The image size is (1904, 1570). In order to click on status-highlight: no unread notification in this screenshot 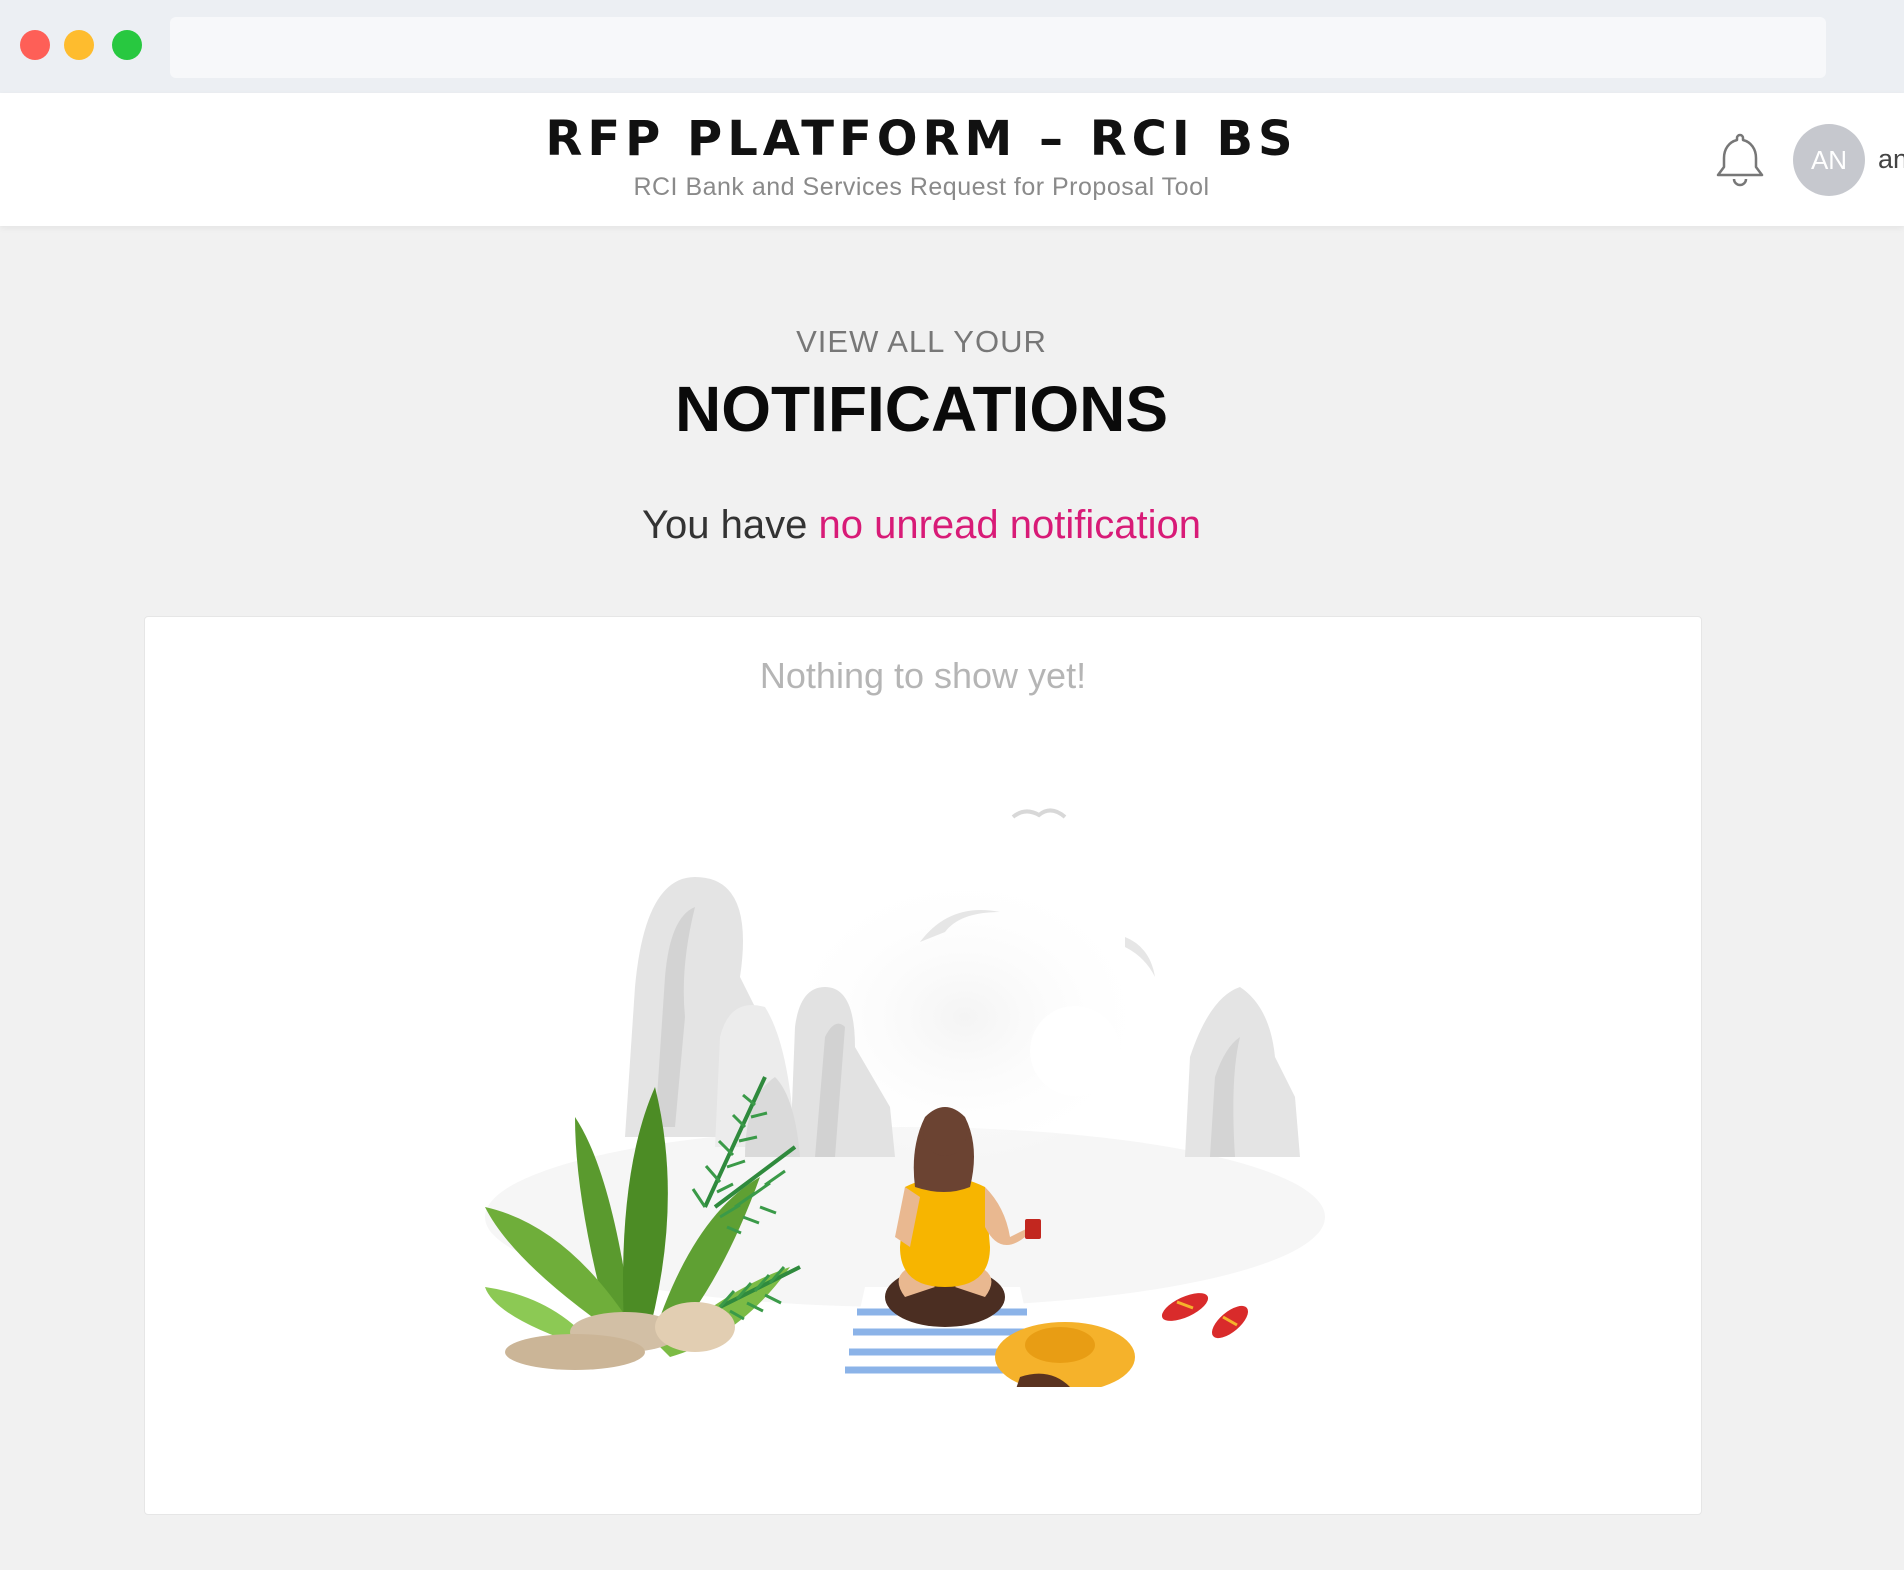, I will do `click(1009, 525)`.